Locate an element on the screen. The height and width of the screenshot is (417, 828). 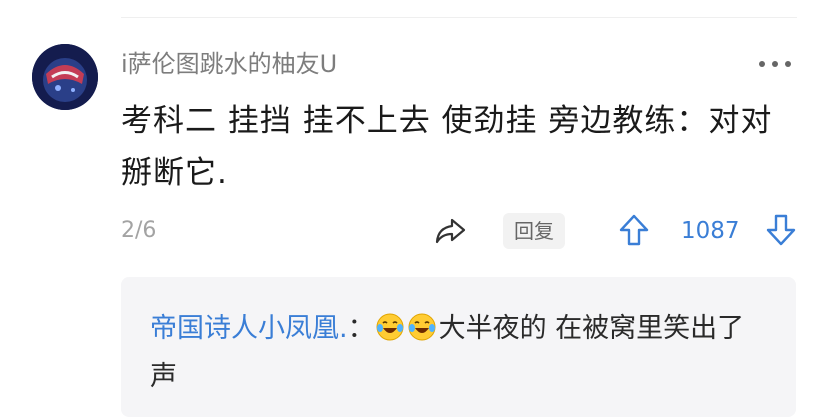
downvote-arrow-icon is located at coordinates (781, 230).